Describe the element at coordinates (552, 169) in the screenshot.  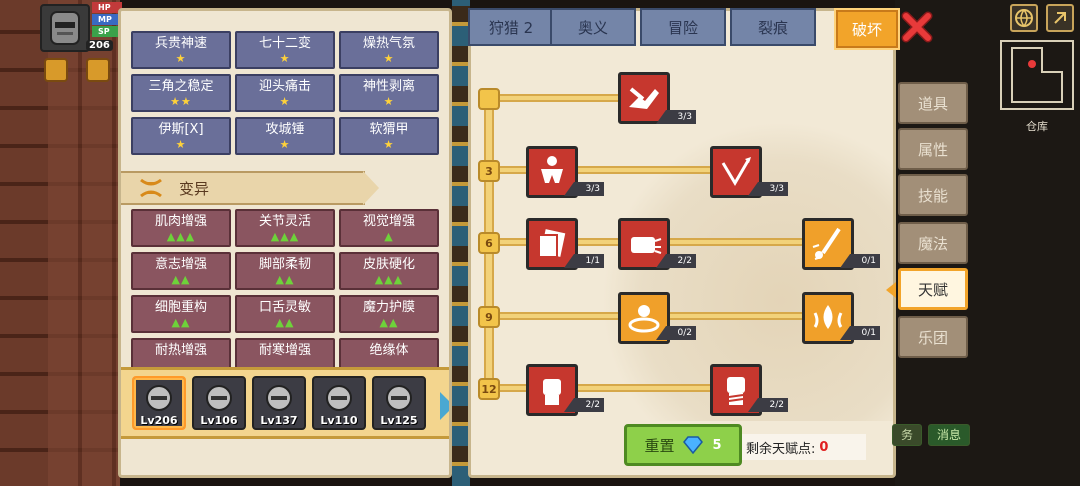
I see `muscle-body-icon` at that location.